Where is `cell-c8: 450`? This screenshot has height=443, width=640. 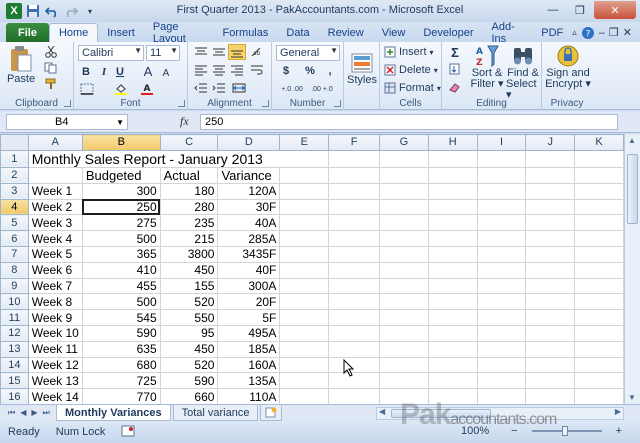
cell-c8: 450 is located at coordinates (189, 270).